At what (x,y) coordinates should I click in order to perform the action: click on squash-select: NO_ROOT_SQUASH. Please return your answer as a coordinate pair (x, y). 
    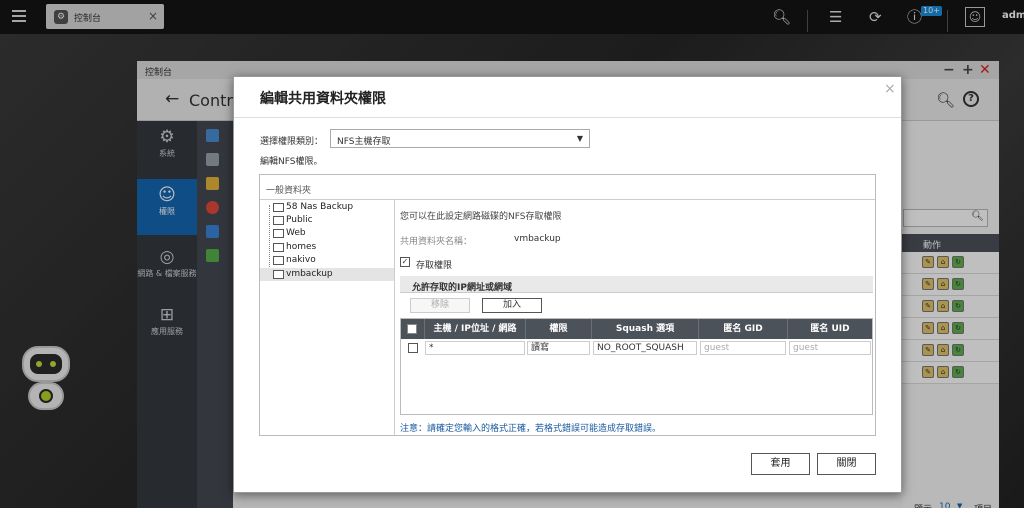
    Looking at the image, I should click on (645, 348).